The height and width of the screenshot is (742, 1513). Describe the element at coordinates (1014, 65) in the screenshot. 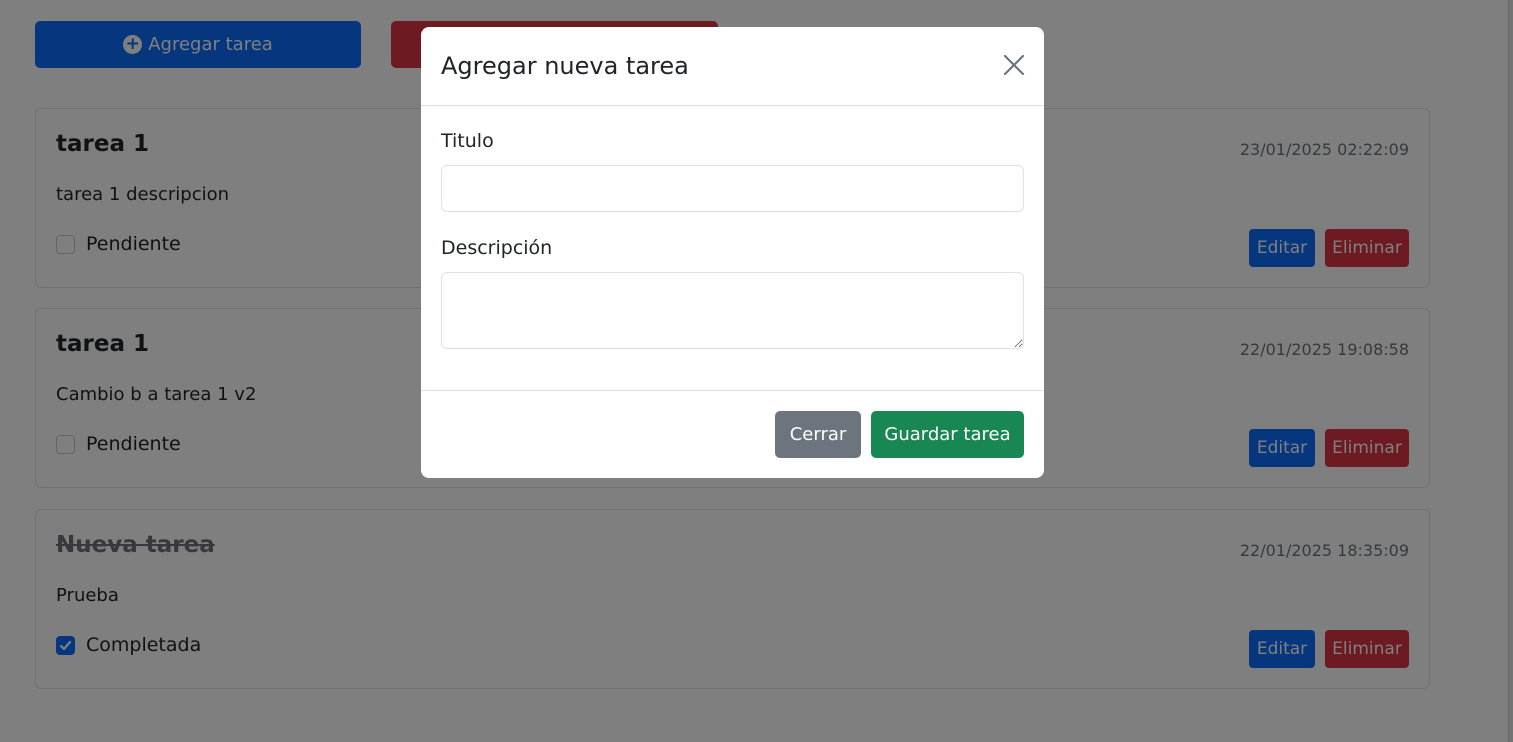

I see `close-icon` at that location.